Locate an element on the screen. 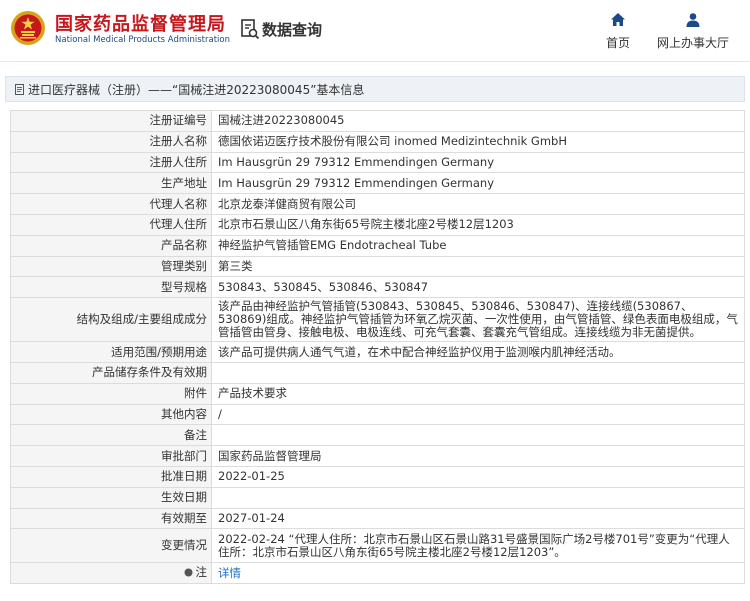 The width and height of the screenshot is (750, 601). table-row: 产品名称 神经监护气管插管EMG Endotracheal Tube is located at coordinates (377, 245).